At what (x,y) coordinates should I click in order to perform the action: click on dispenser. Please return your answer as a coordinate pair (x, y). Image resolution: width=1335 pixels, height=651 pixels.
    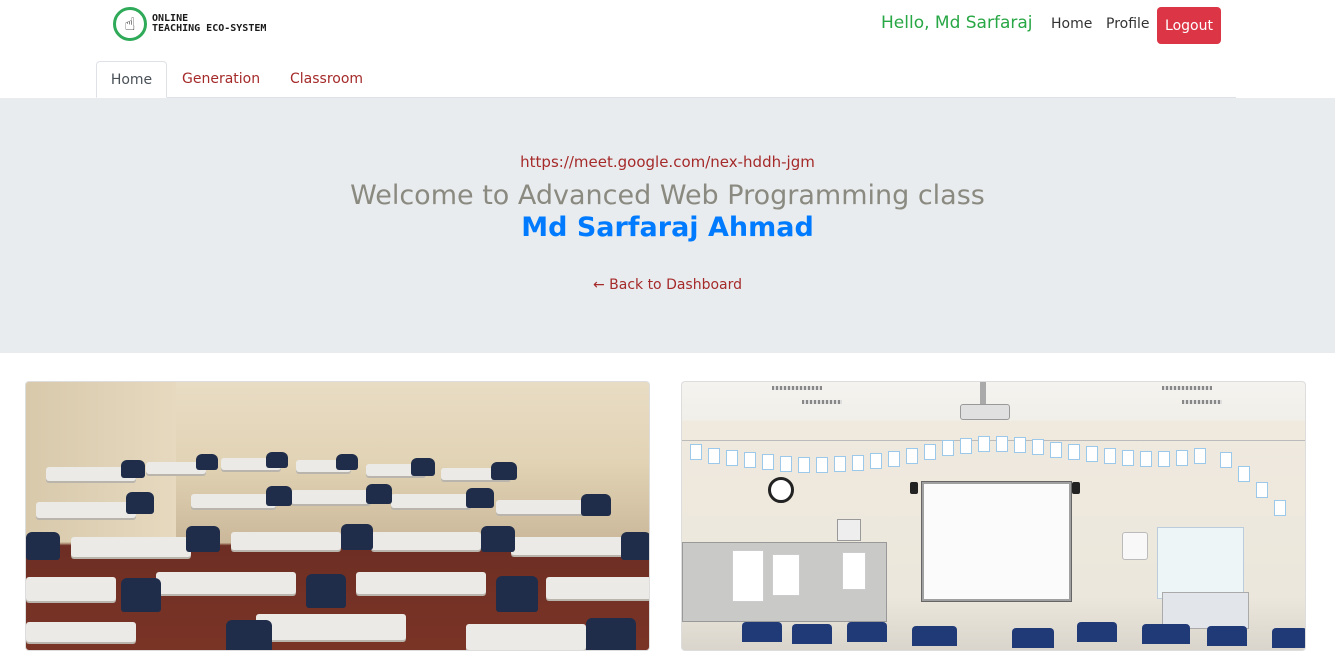
    Looking at the image, I should click on (1135, 546).